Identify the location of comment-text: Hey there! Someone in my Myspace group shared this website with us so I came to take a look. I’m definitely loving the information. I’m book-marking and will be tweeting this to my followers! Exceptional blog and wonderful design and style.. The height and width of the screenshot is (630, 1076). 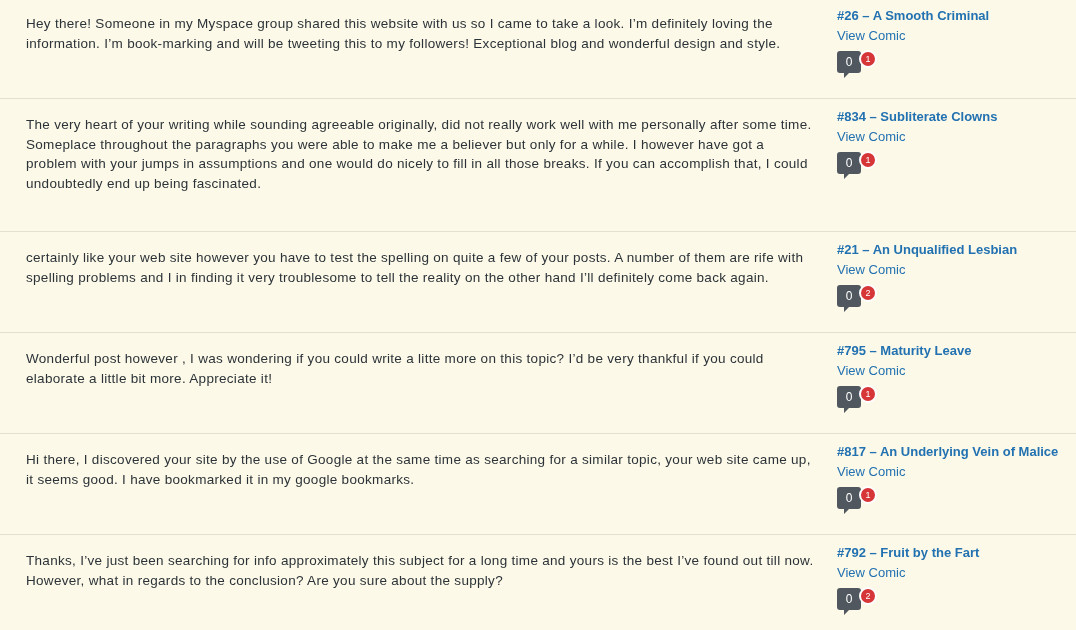
(404, 34).